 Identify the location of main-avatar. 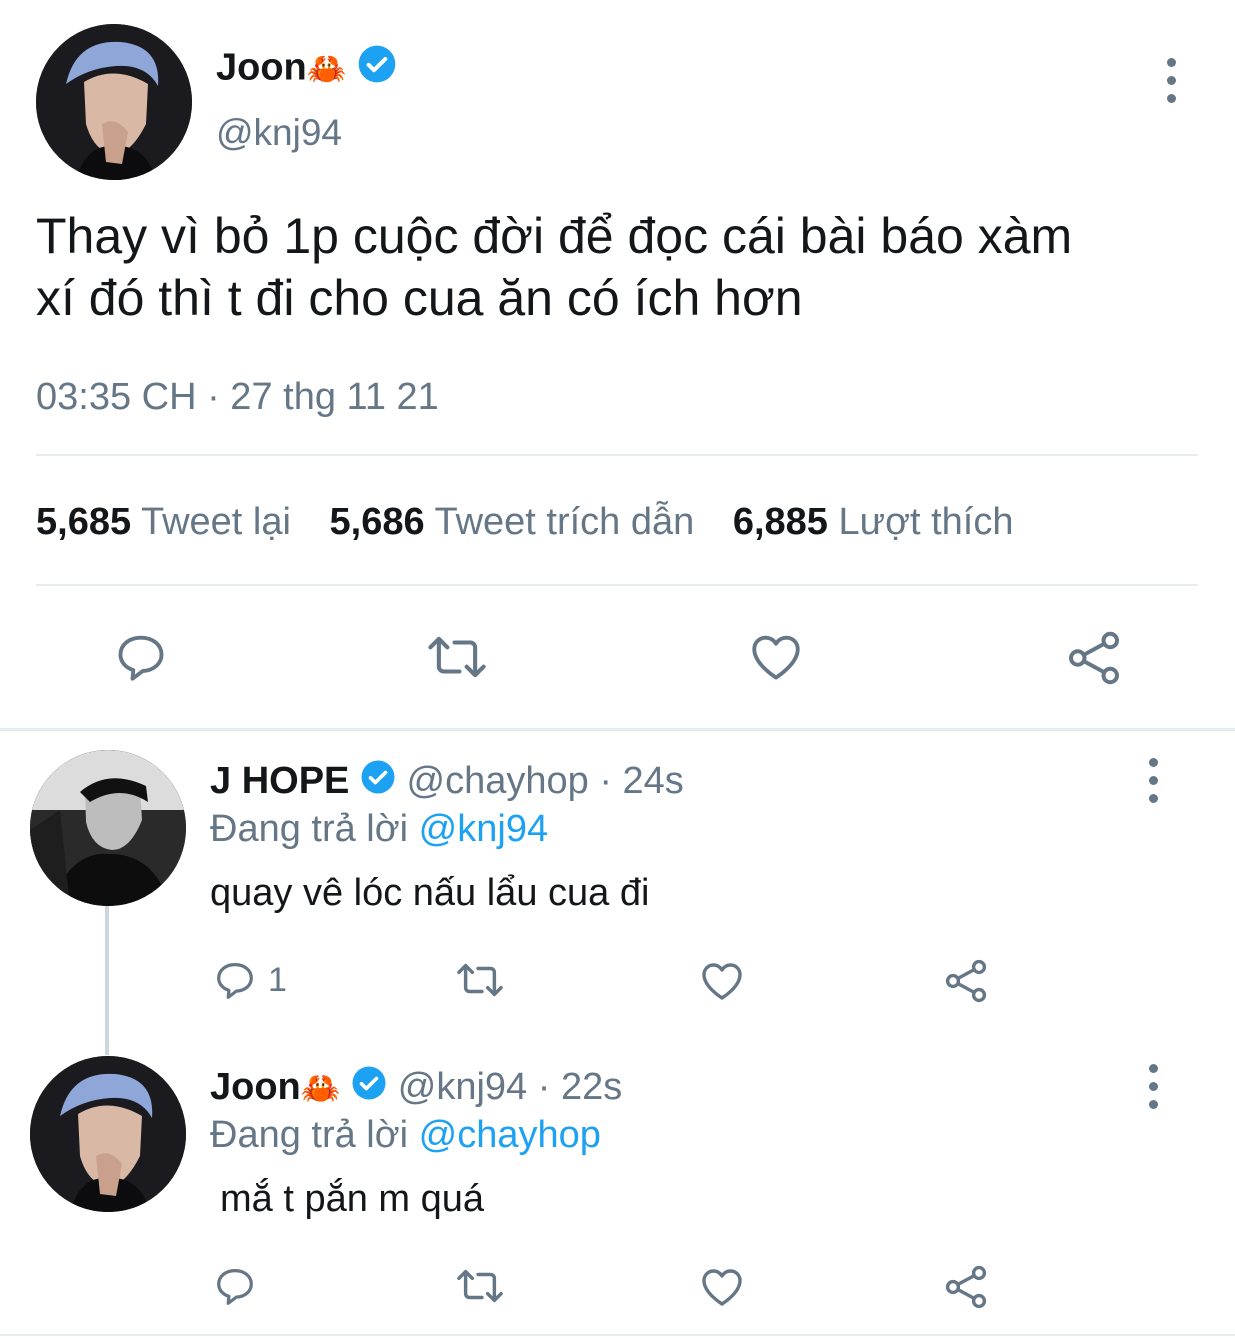
(114, 102).